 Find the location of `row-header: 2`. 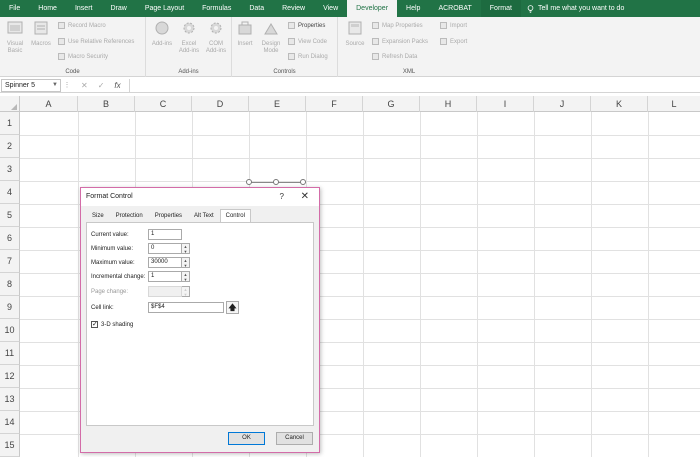

row-header: 2 is located at coordinates (10, 146).